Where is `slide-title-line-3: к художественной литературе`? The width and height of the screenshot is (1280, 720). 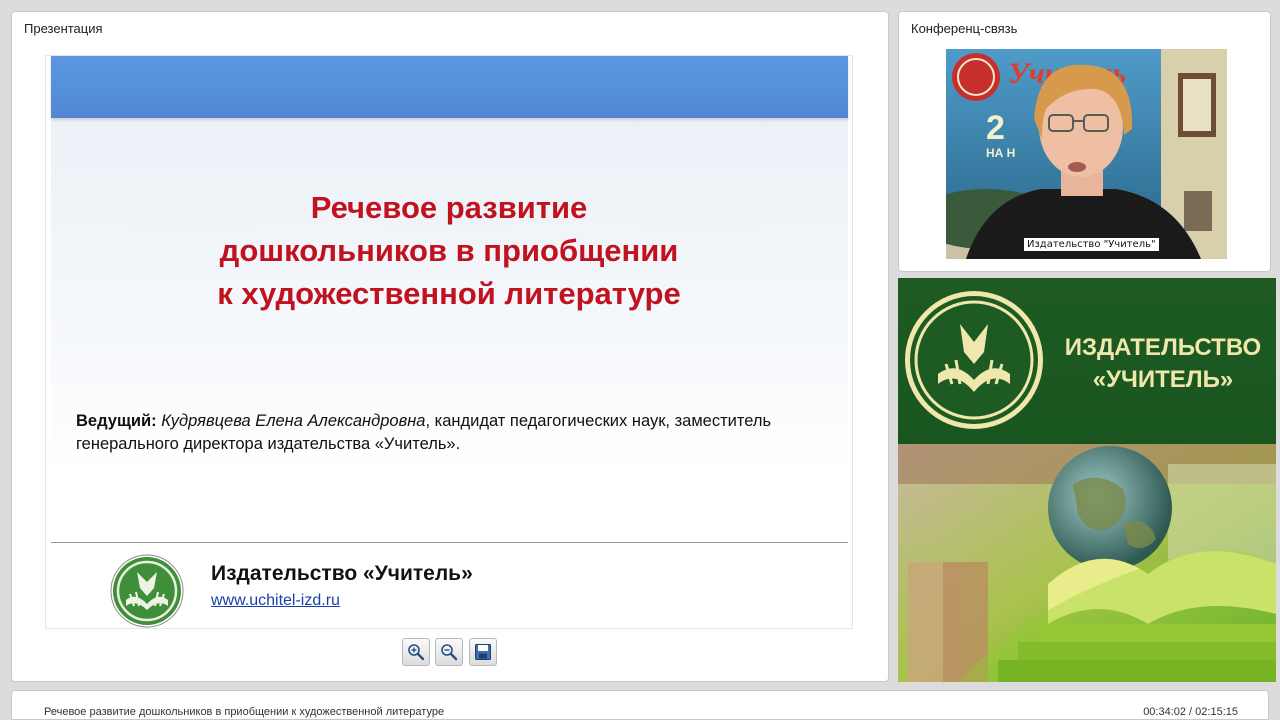 slide-title-line-3: к художественной литературе is located at coordinates (449, 293).